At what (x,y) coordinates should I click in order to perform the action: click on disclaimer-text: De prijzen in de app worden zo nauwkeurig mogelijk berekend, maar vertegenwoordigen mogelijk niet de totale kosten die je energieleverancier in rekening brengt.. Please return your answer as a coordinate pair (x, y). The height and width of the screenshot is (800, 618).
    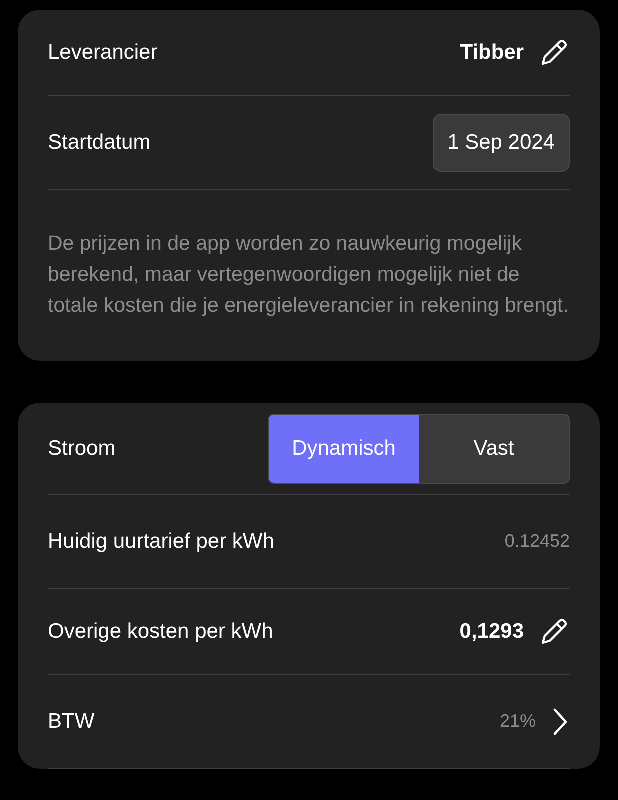
    Looking at the image, I should click on (309, 275).